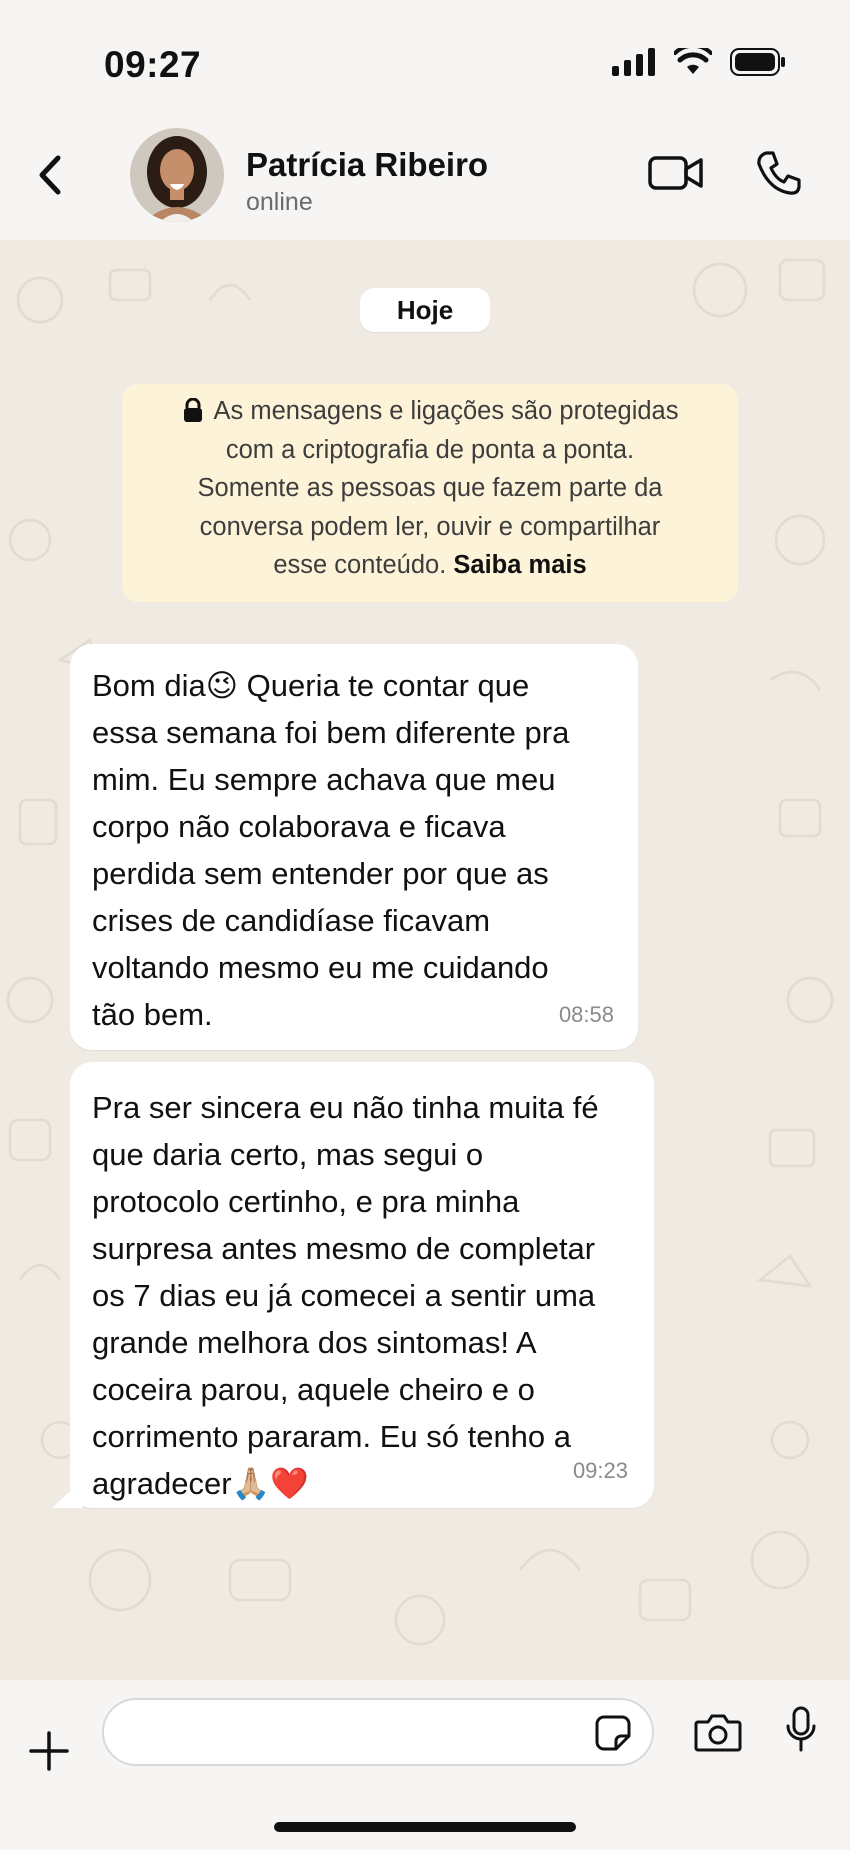  I want to click on signal-icon, so click(633, 62).